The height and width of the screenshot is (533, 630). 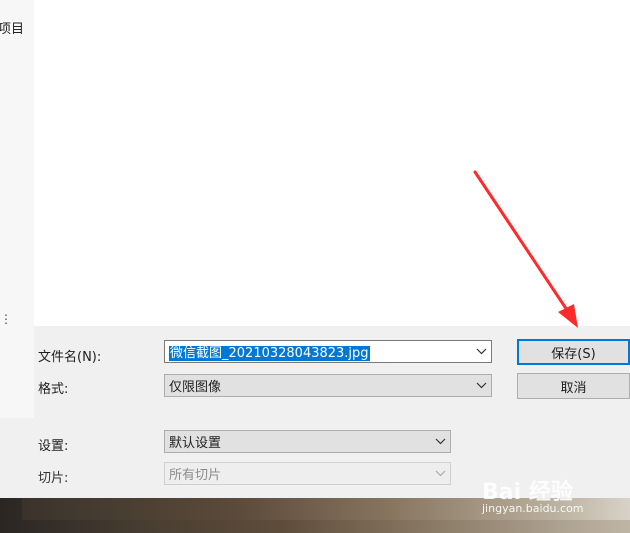 I want to click on settings-select: 默认设置, so click(x=307, y=441).